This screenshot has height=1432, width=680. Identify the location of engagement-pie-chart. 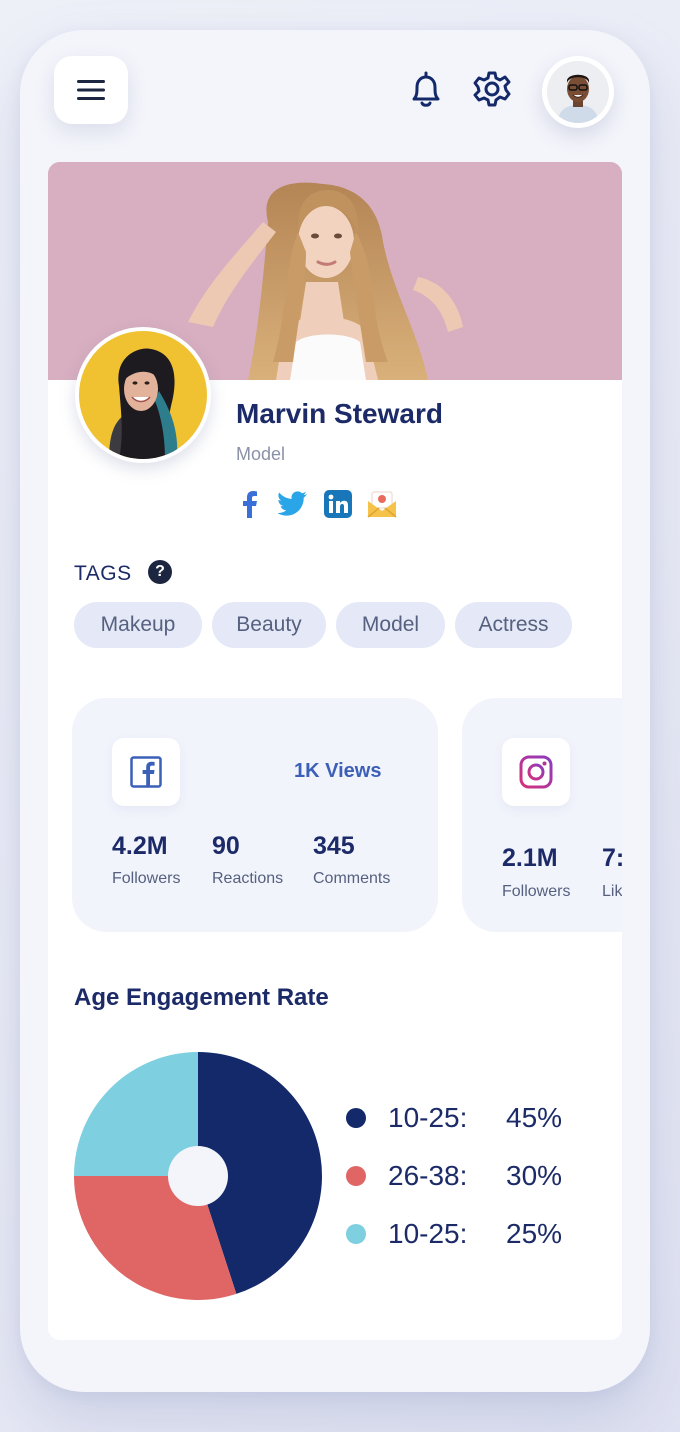
(198, 1176).